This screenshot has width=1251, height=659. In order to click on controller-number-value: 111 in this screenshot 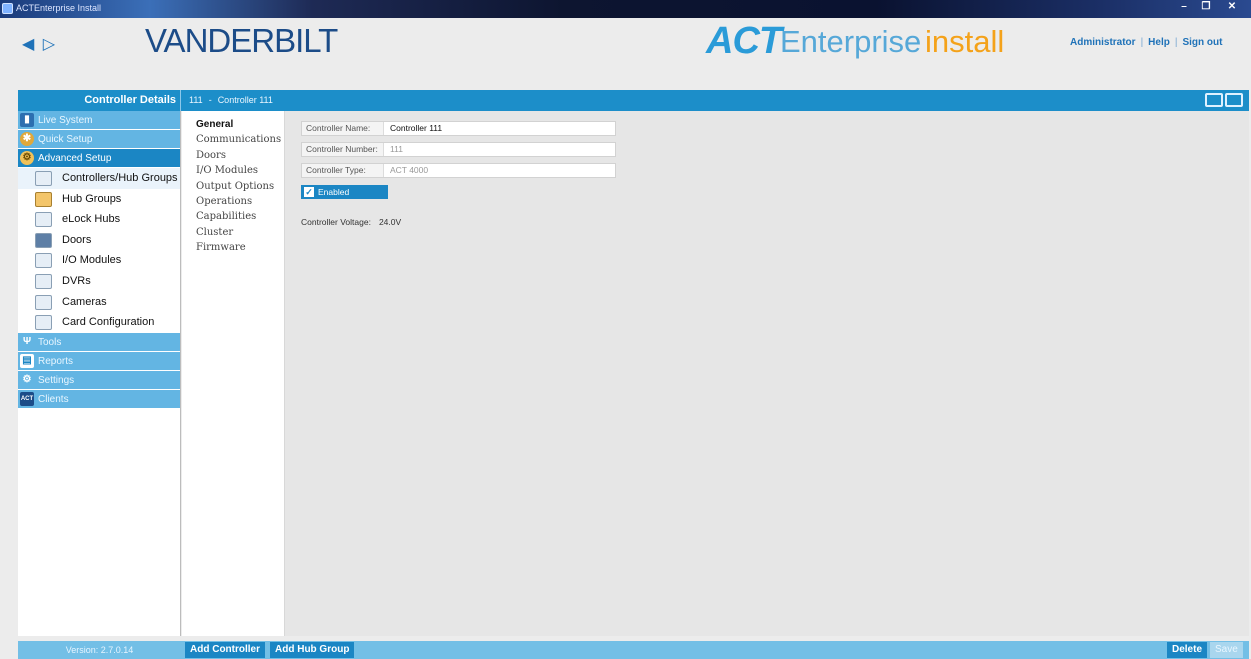, I will do `click(396, 149)`.